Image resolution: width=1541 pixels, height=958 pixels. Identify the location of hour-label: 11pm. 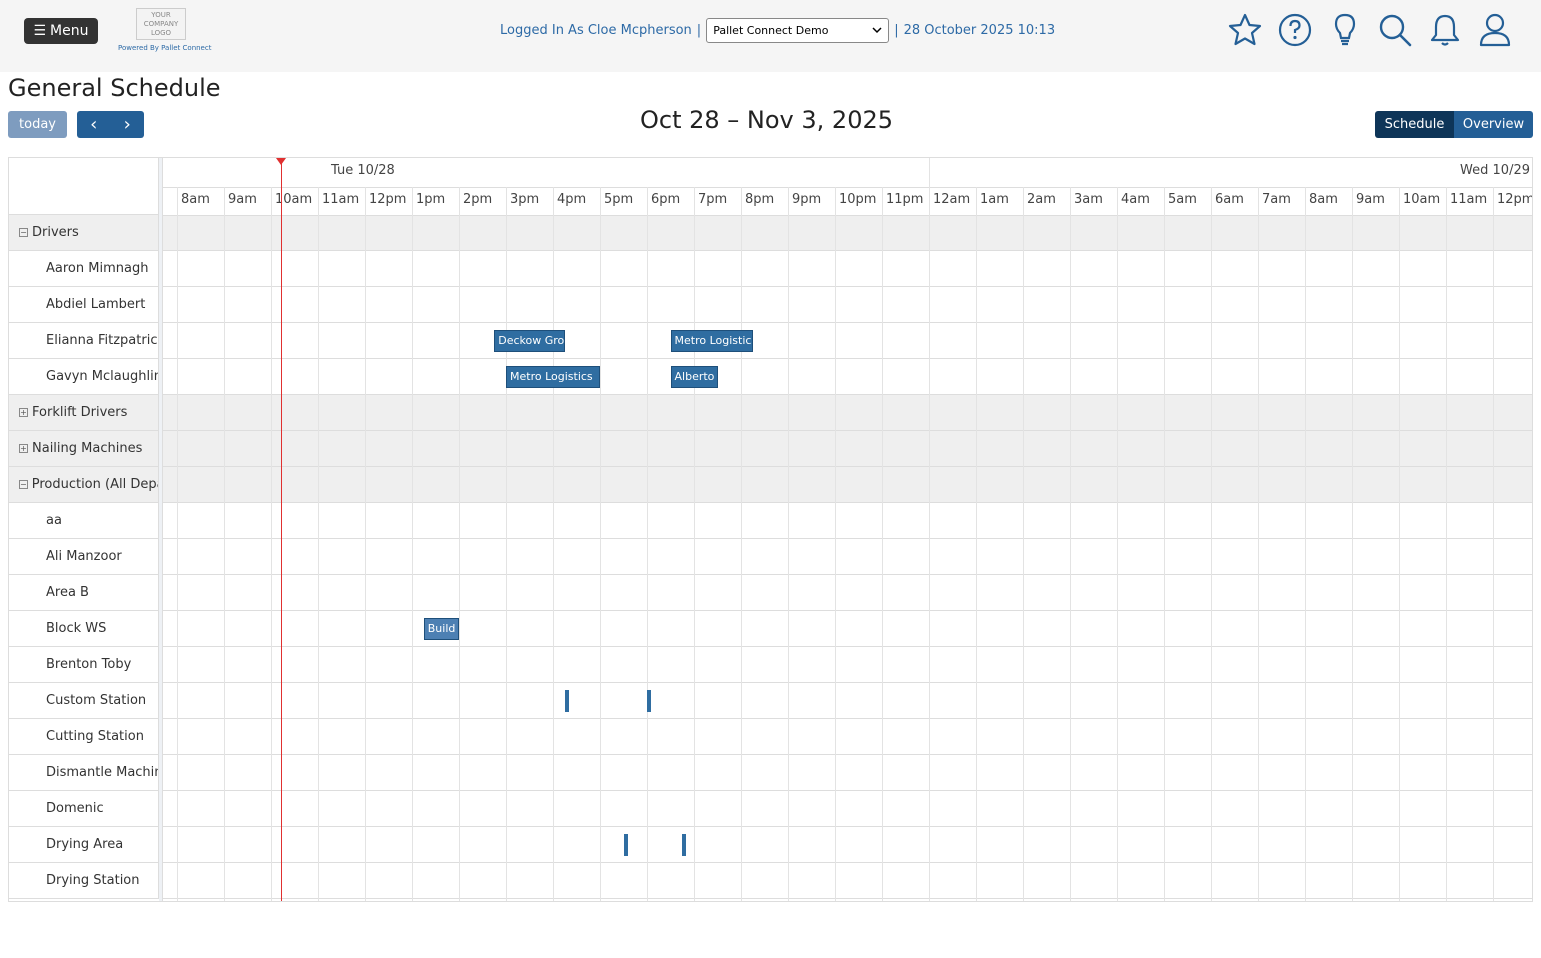
(905, 199).